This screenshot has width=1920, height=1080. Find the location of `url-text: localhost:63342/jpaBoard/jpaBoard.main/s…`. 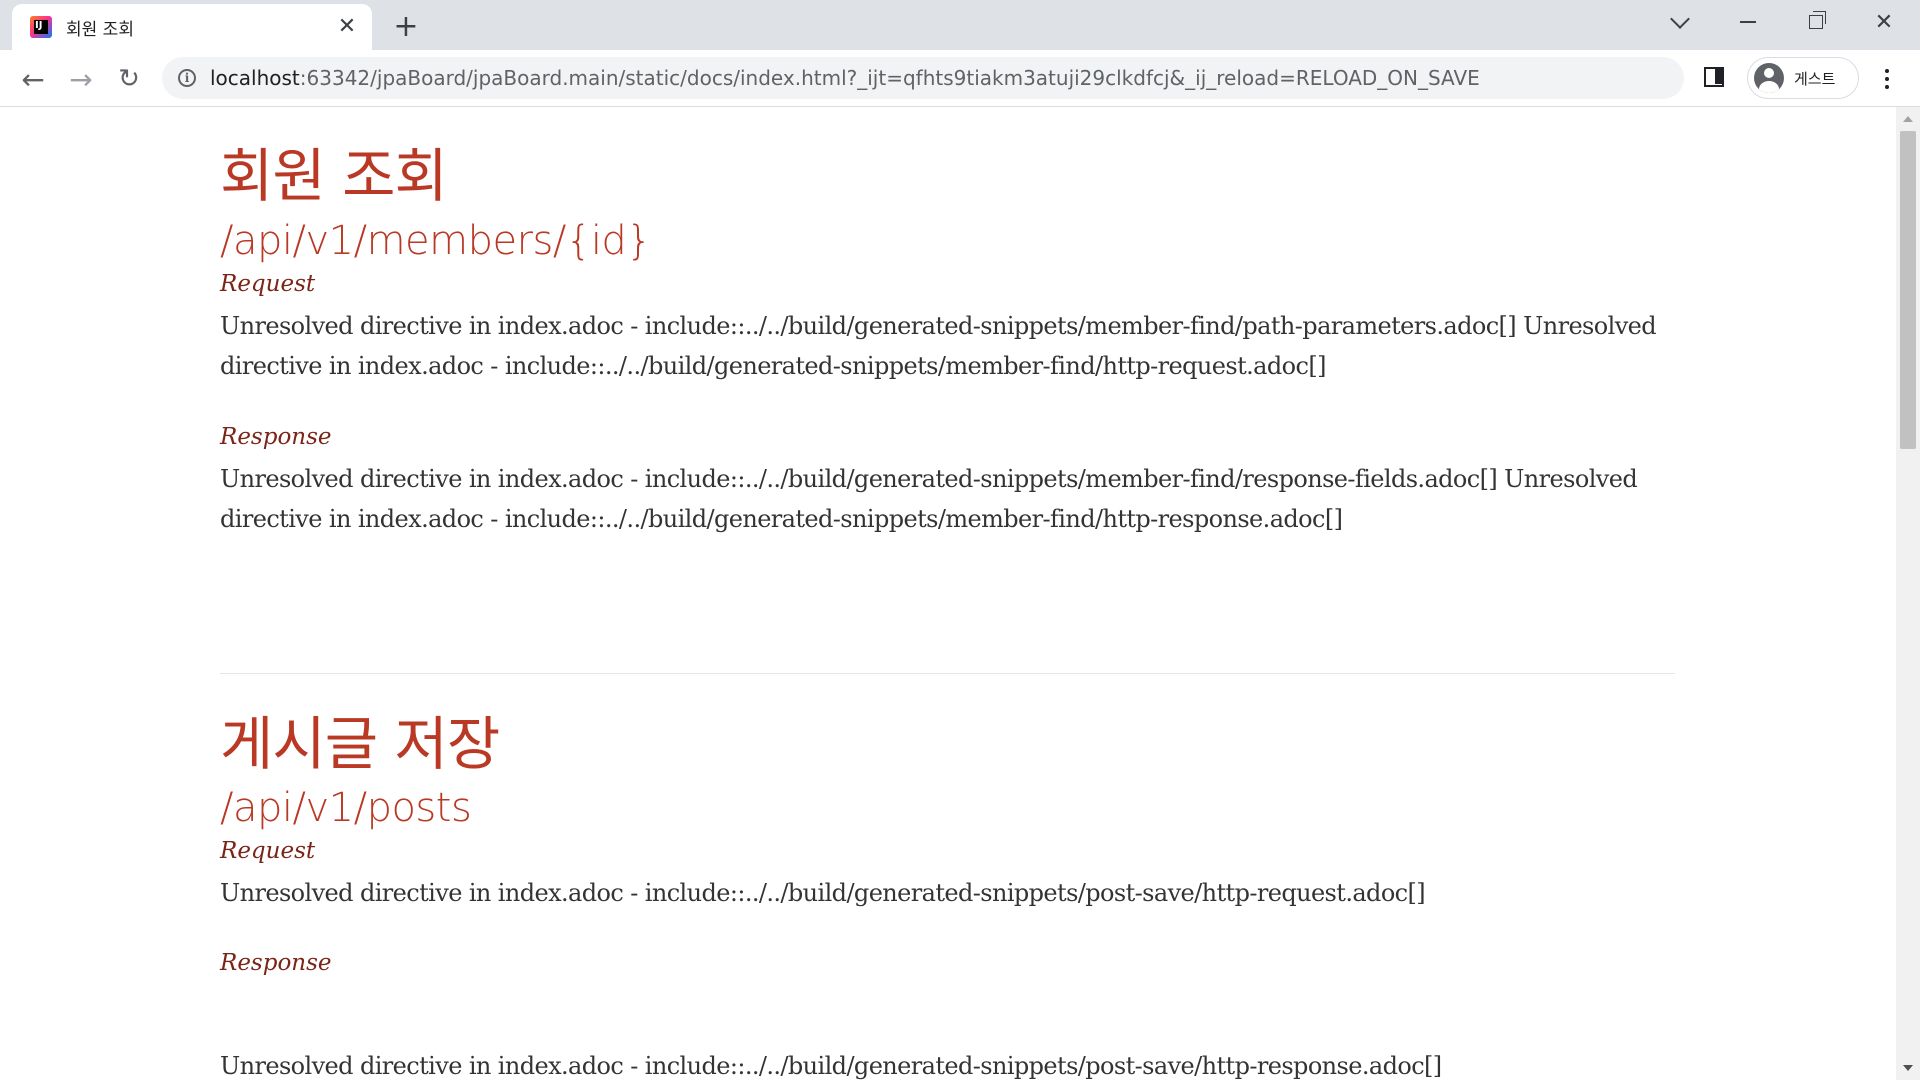

url-text: localhost:63342/jpaBoard/jpaBoard.main/s… is located at coordinates (845, 78).